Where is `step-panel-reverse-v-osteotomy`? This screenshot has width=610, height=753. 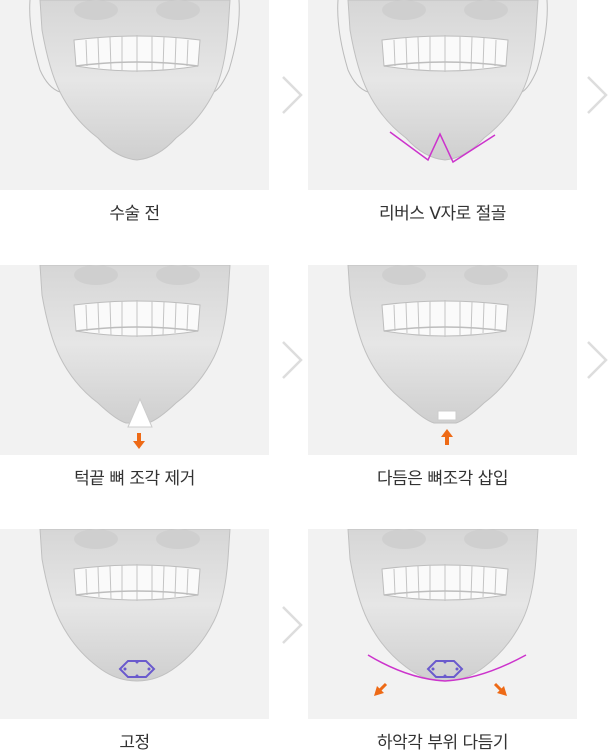
step-panel-reverse-v-osteotomy is located at coordinates (442, 95).